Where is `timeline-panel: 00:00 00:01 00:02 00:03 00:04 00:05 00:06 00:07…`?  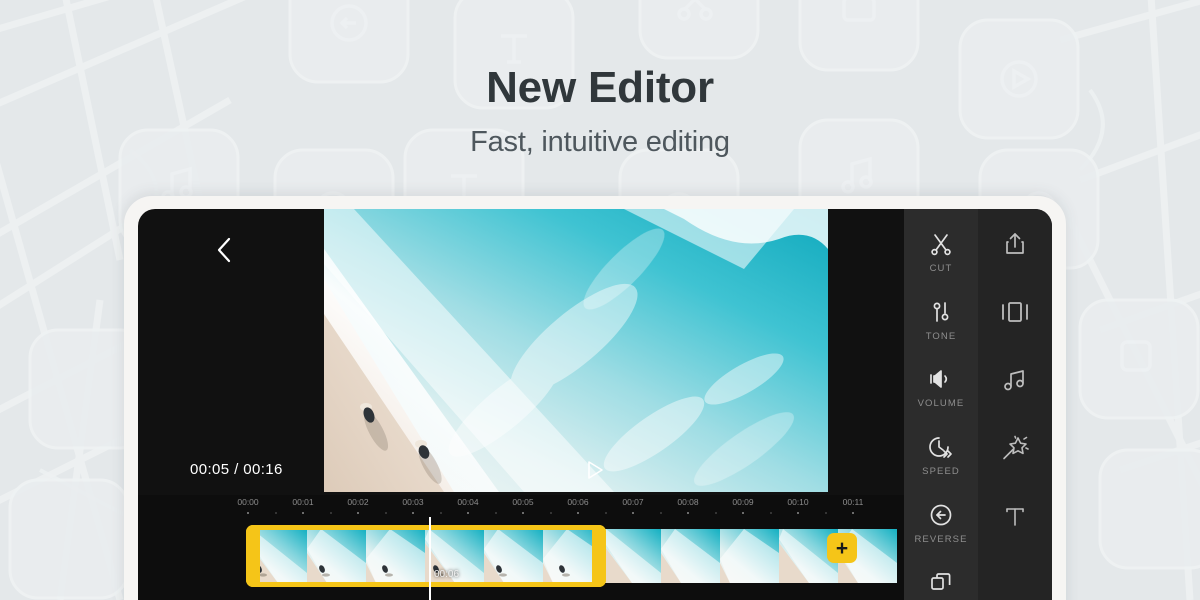 timeline-panel: 00:00 00:01 00:02 00:03 00:04 00:05 00:06 00:07… is located at coordinates (521, 547).